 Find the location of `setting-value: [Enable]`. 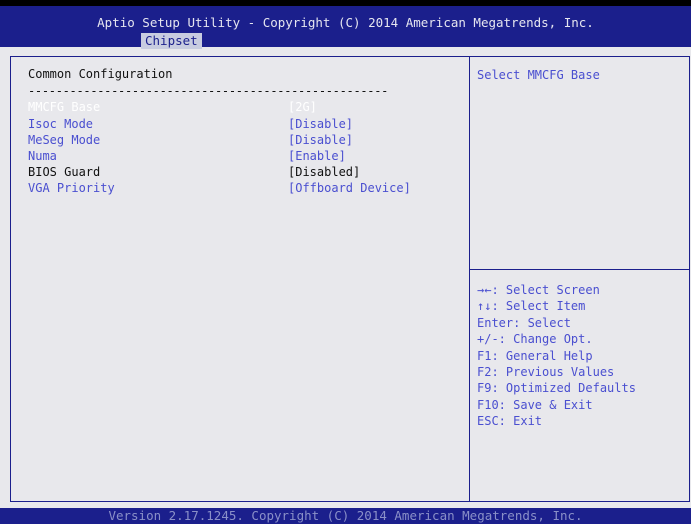

setting-value: [Enable] is located at coordinates (317, 156).